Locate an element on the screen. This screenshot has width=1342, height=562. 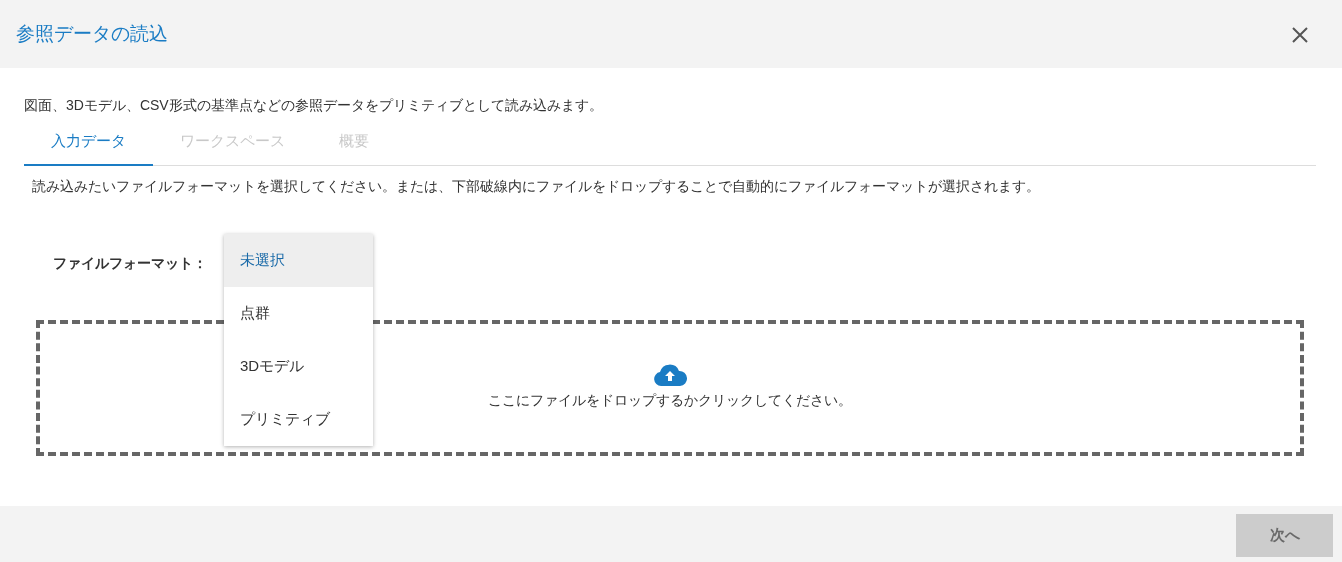
dropdown-option: 点群 is located at coordinates (298, 313).